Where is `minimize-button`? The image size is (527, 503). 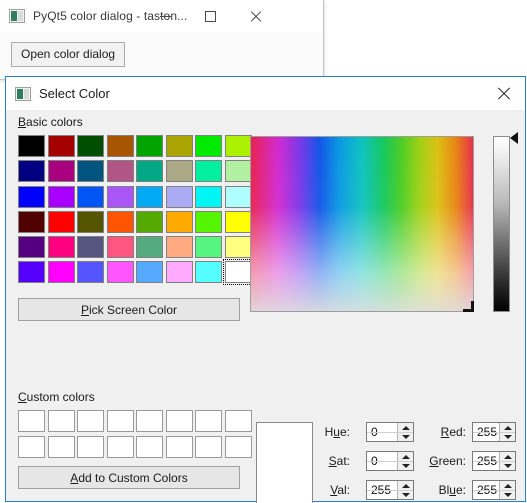 minimize-button is located at coordinates (165, 16).